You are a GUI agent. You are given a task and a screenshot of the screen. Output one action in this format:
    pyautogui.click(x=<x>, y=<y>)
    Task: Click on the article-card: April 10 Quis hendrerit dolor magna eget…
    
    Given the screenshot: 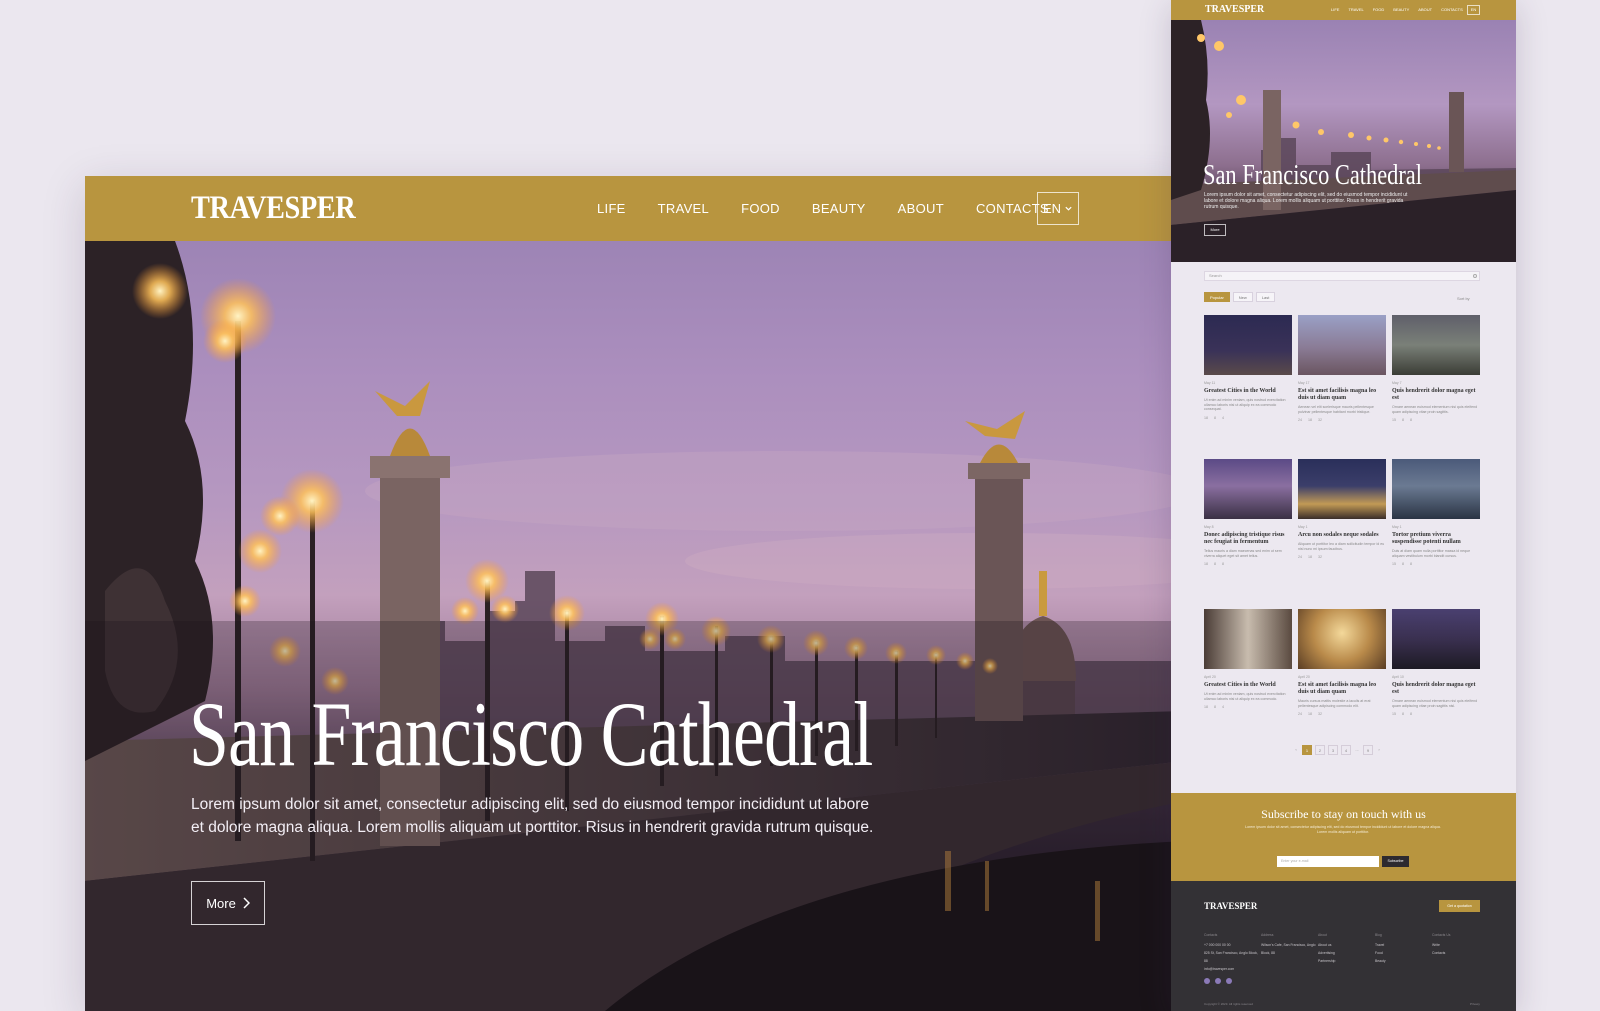 What is the action you would take?
    pyautogui.click(x=1436, y=662)
    